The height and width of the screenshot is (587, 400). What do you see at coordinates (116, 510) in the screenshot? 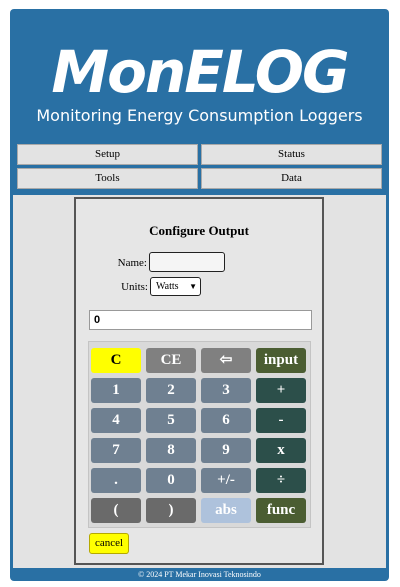
I see `key-open-paren: (` at bounding box center [116, 510].